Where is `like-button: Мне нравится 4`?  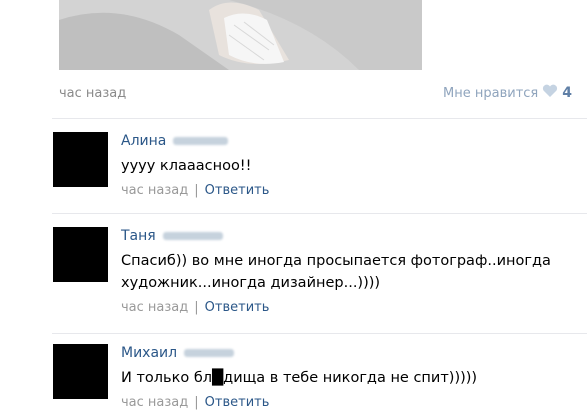 like-button: Мне нравится 4 is located at coordinates (507, 93).